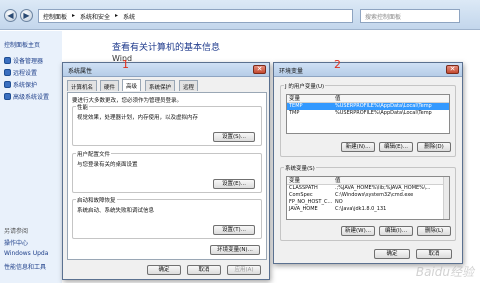 Image resolution: width=480 pixels, height=283 pixels. What do you see at coordinates (291, 71) in the screenshot?
I see `dialog-title: 环境变量` at bounding box center [291, 71].